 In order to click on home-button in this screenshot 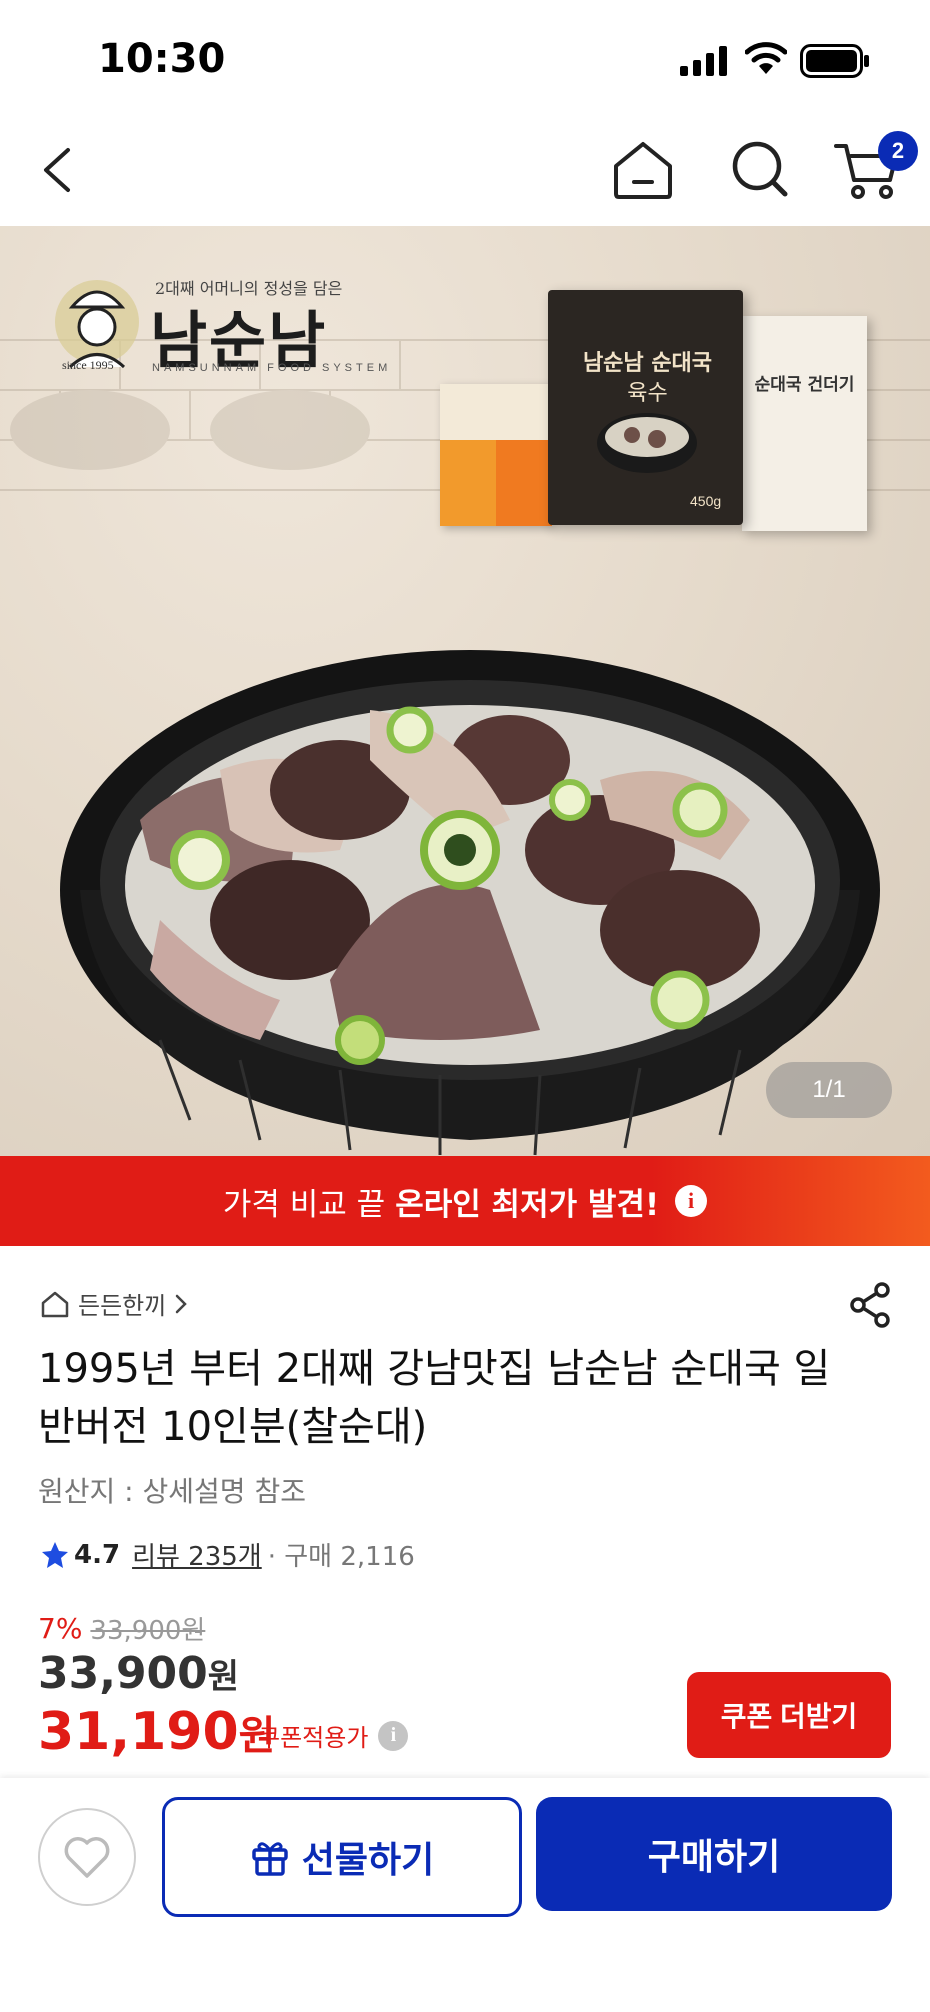, I will do `click(643, 169)`.